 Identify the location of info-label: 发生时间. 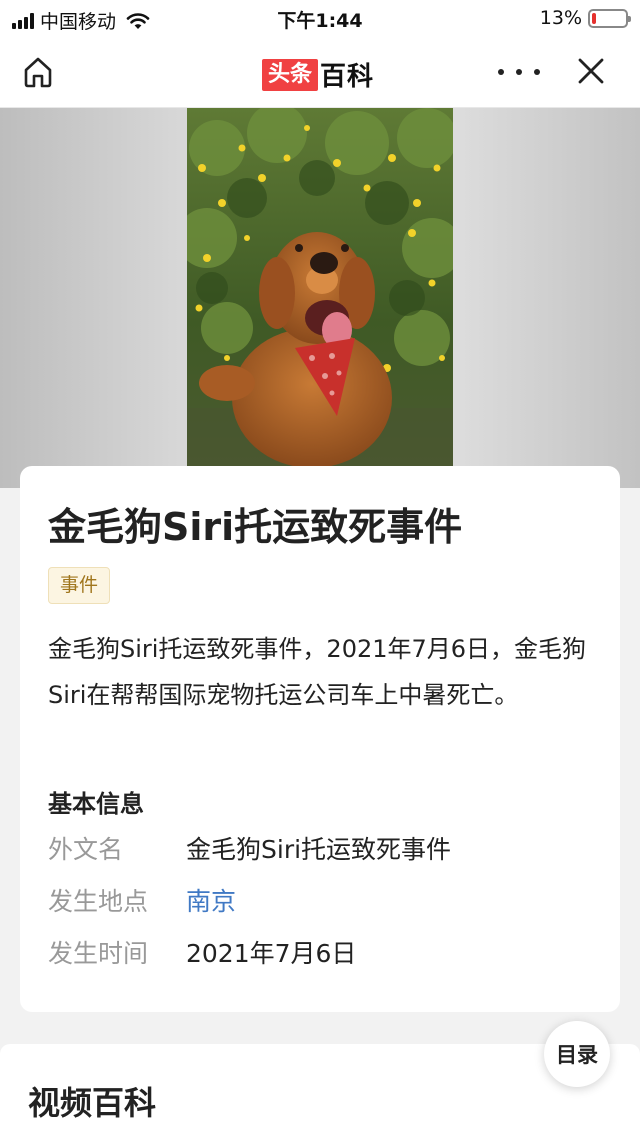
(98, 953).